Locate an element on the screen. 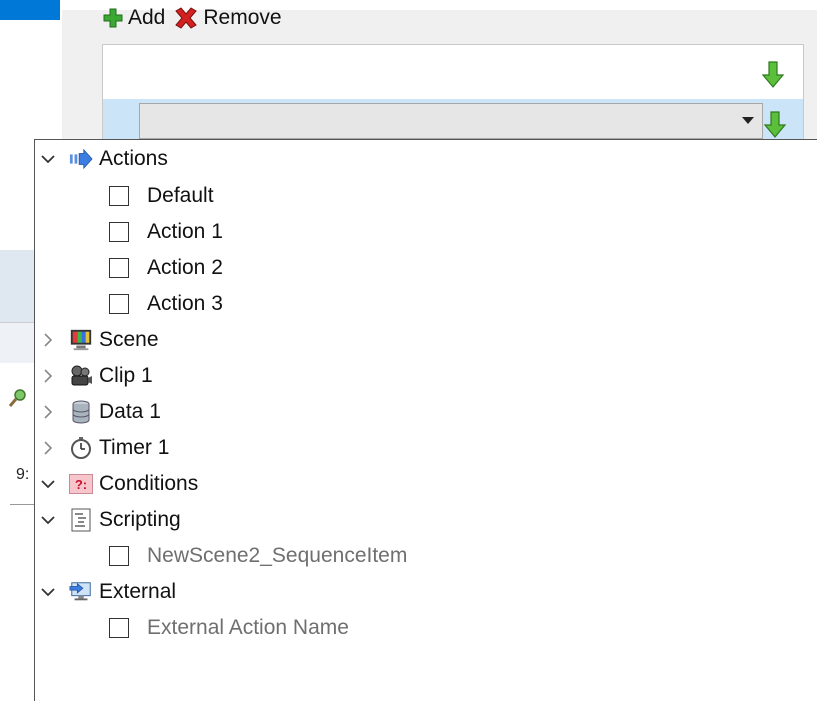  script-document-icon is located at coordinates (81, 520).